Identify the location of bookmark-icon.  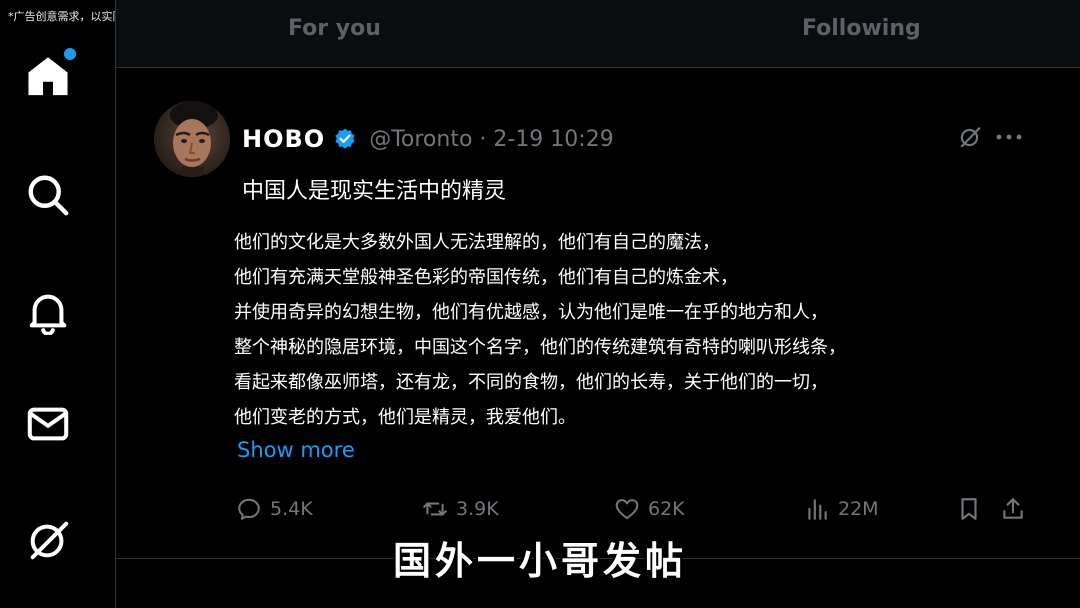
(969, 509).